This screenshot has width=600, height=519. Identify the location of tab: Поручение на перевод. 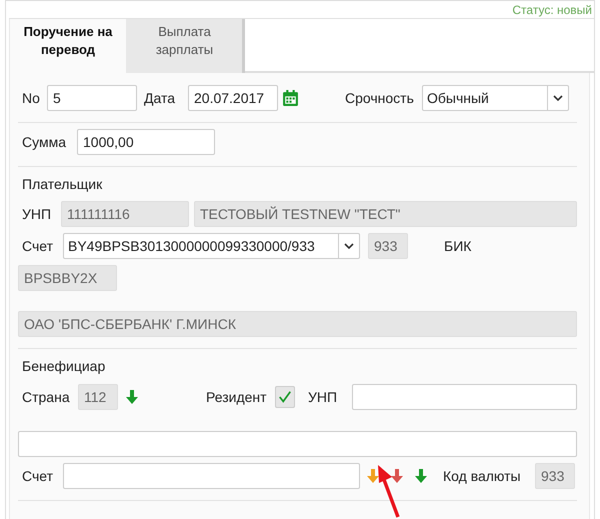
(68, 46).